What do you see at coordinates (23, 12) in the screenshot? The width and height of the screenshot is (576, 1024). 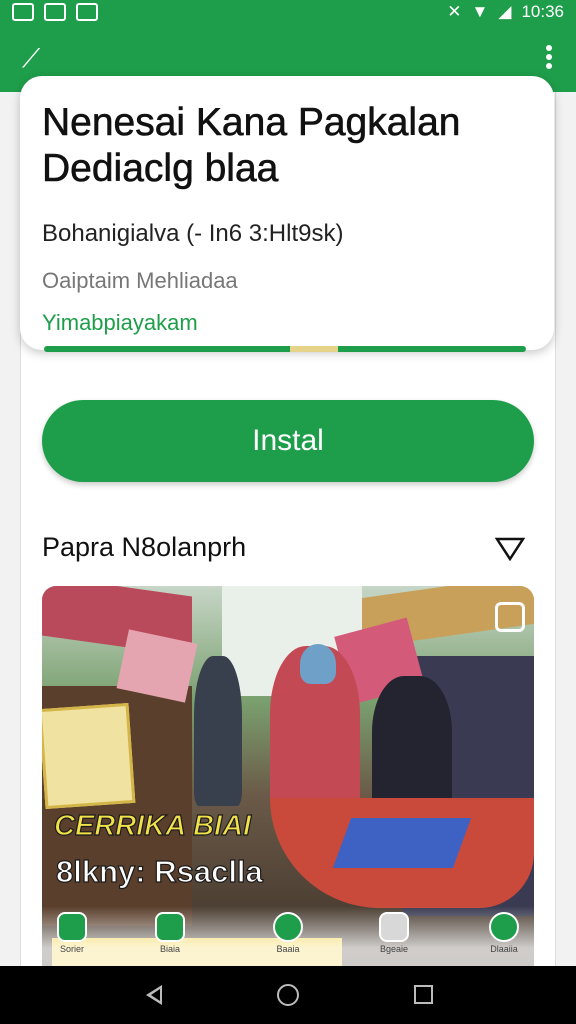 I see `message-icon` at bounding box center [23, 12].